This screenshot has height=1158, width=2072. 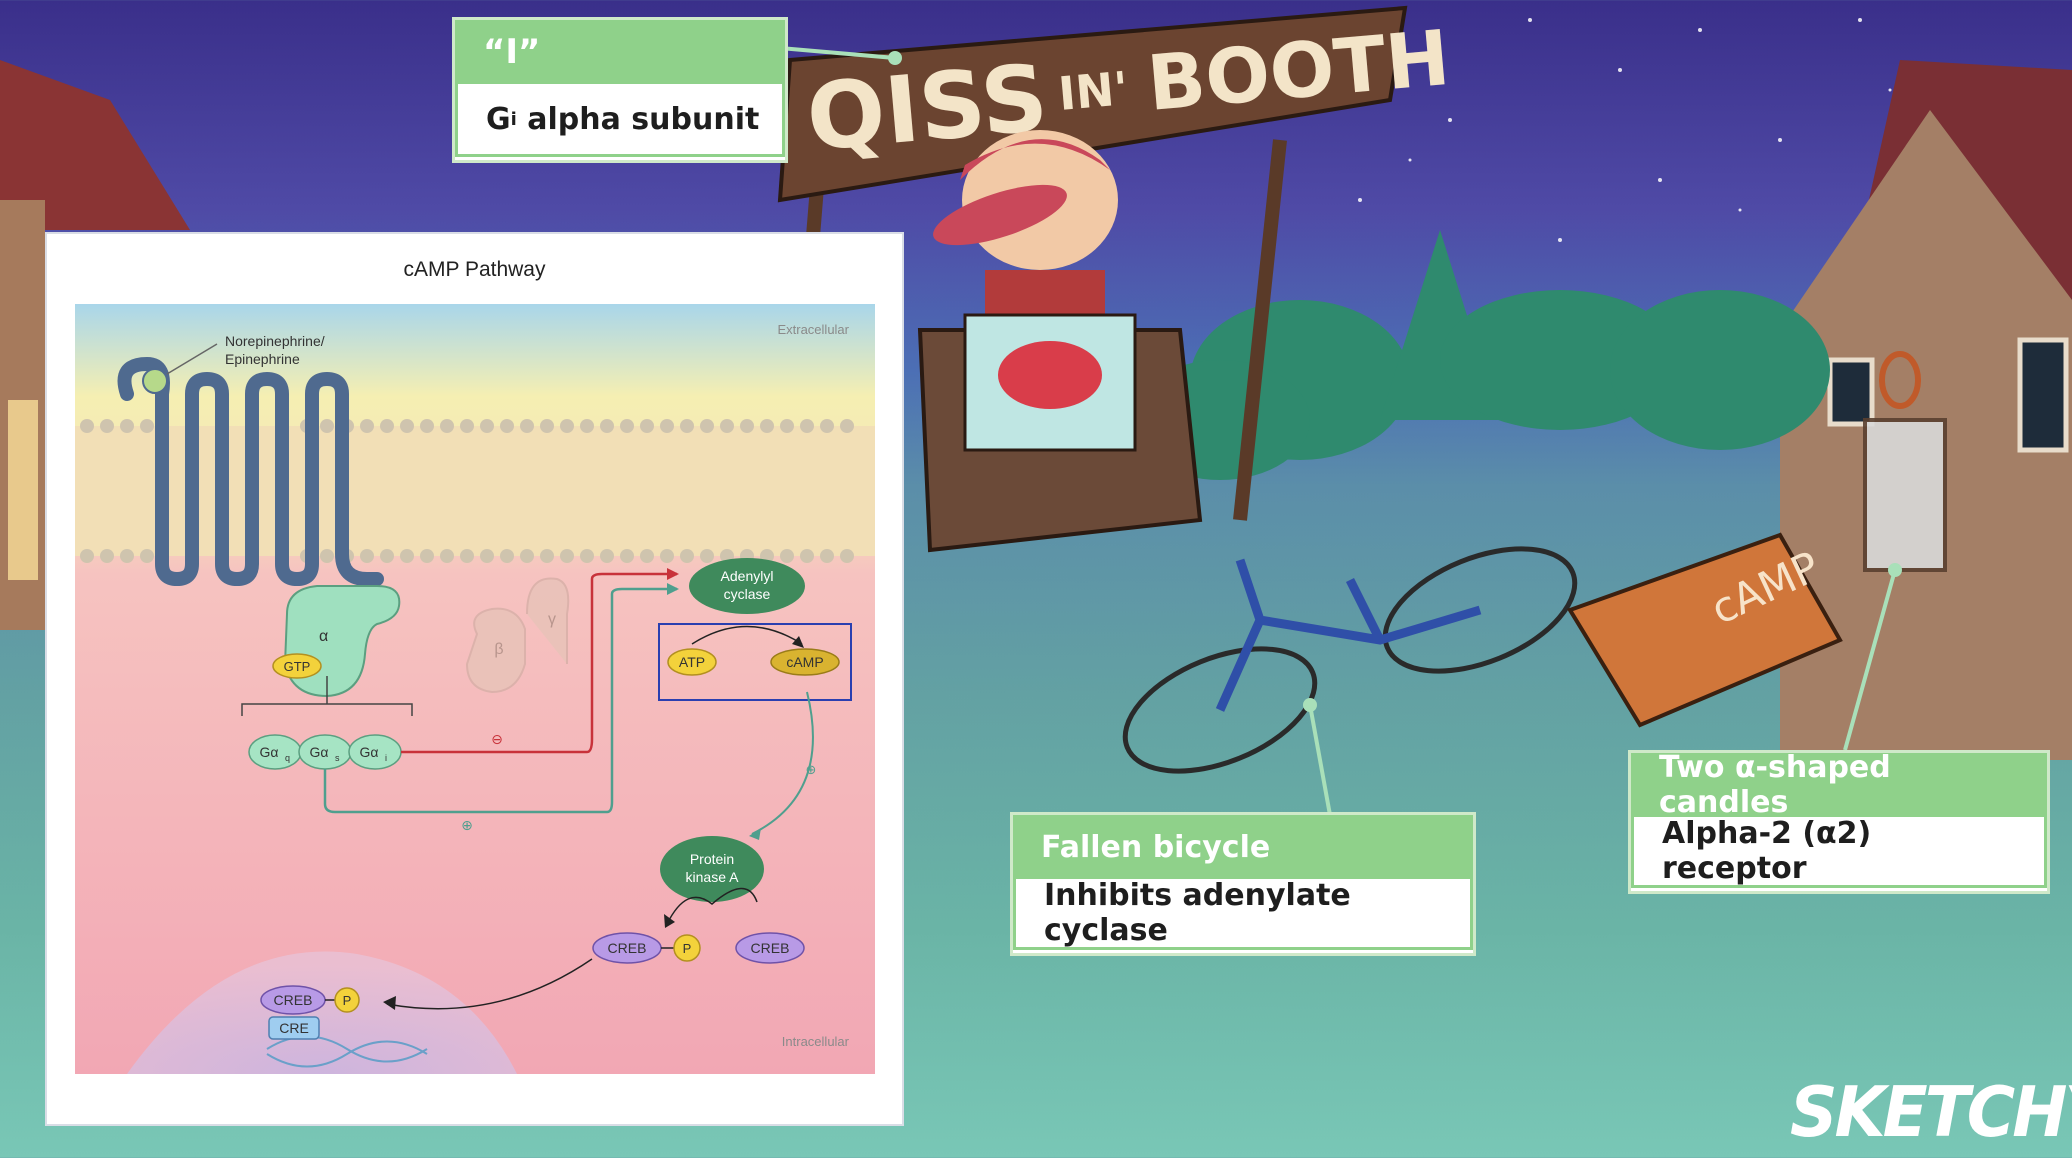 I want to click on gi-body-rest: alpha subunit, so click(x=638, y=119).